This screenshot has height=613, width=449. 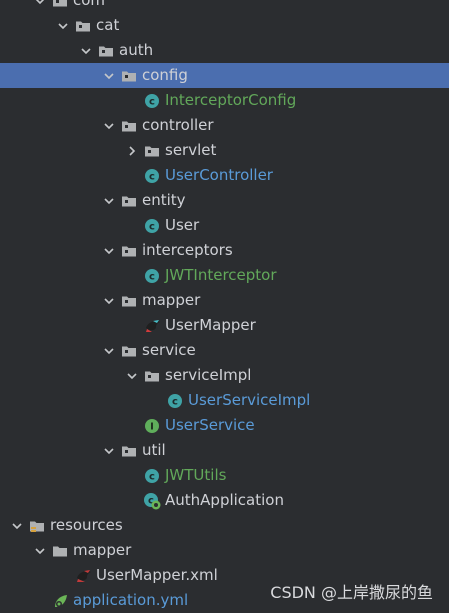 What do you see at coordinates (224, 525) in the screenshot?
I see `tree-row-resources: resources` at bounding box center [224, 525].